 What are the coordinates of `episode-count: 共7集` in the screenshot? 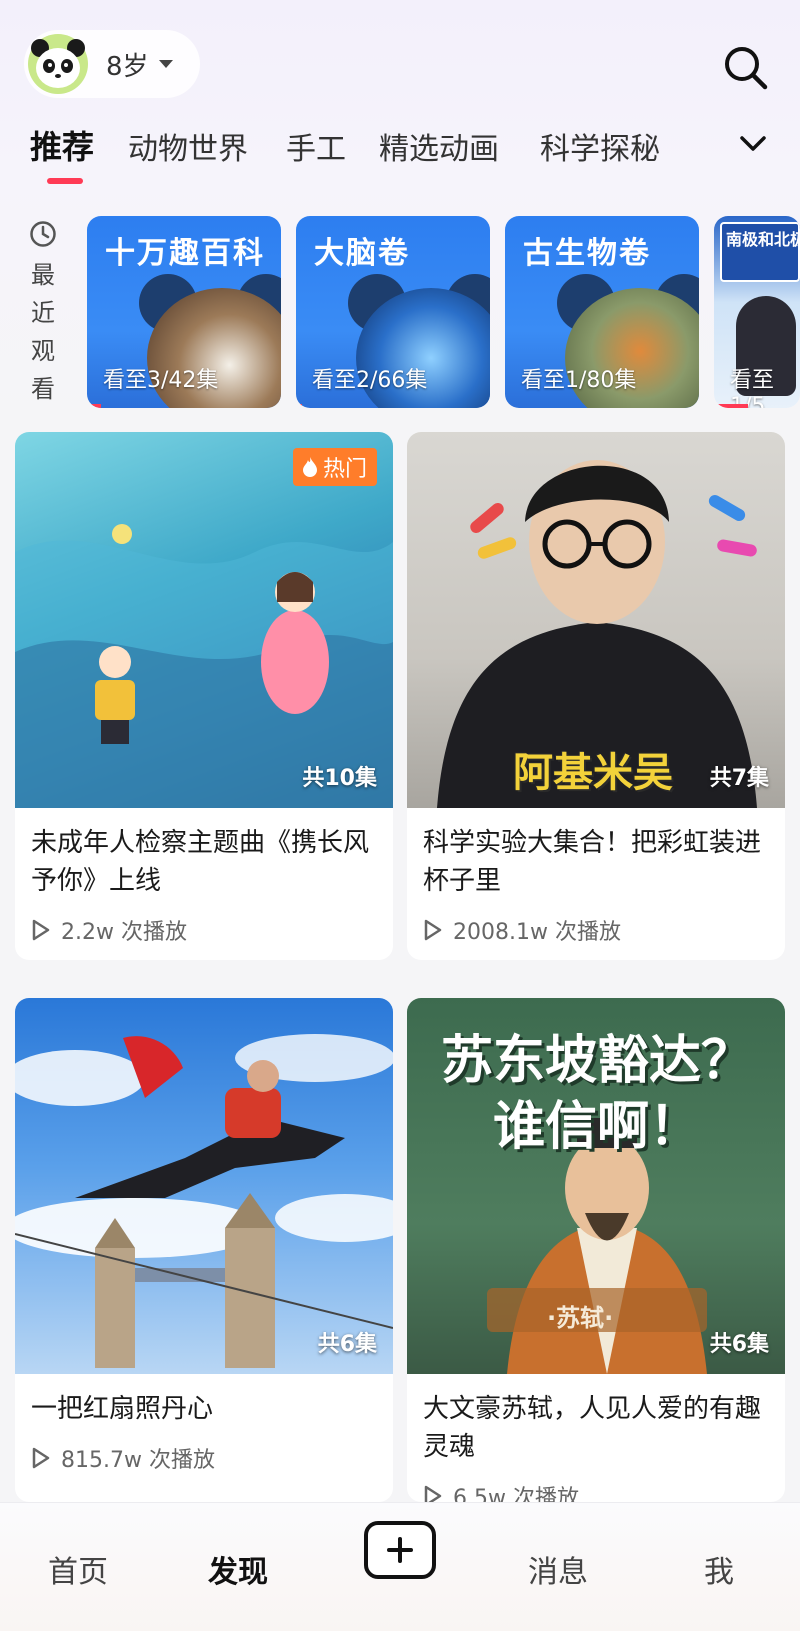 It's located at (739, 778).